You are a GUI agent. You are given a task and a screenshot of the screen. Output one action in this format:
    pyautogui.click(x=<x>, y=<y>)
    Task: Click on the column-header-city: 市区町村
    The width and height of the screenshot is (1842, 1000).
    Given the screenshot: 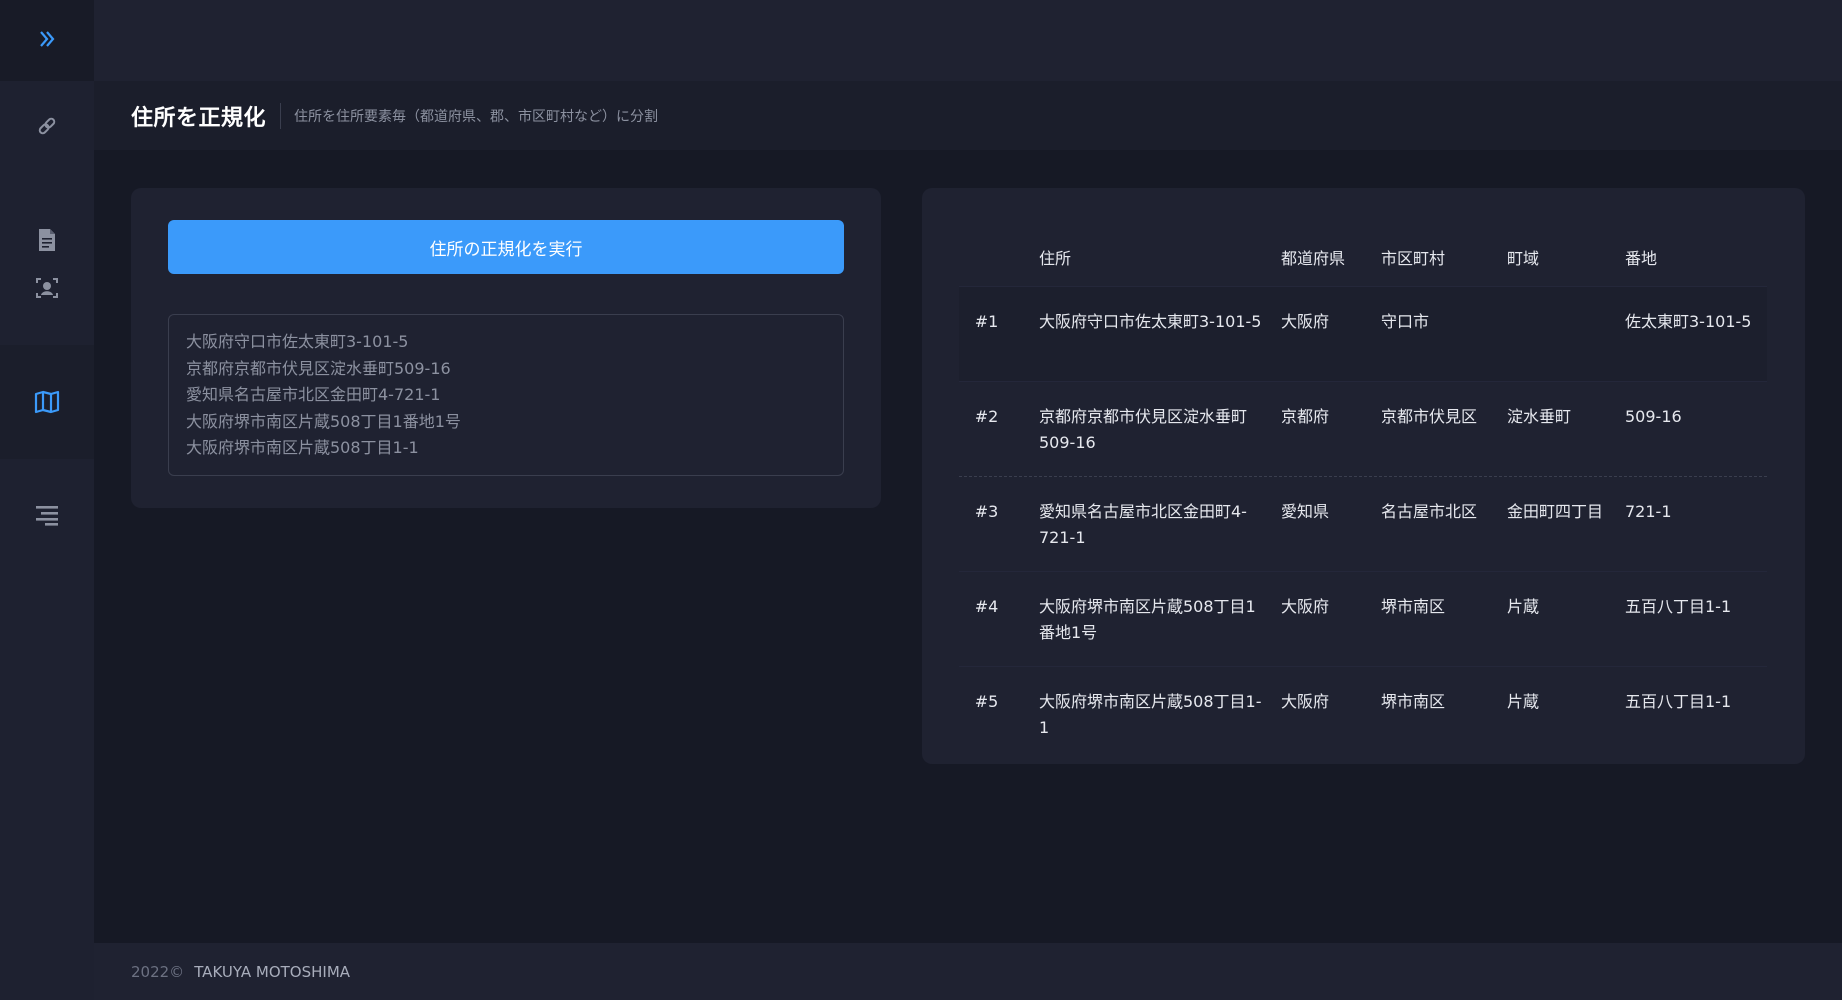 What is the action you would take?
    pyautogui.click(x=1413, y=258)
    